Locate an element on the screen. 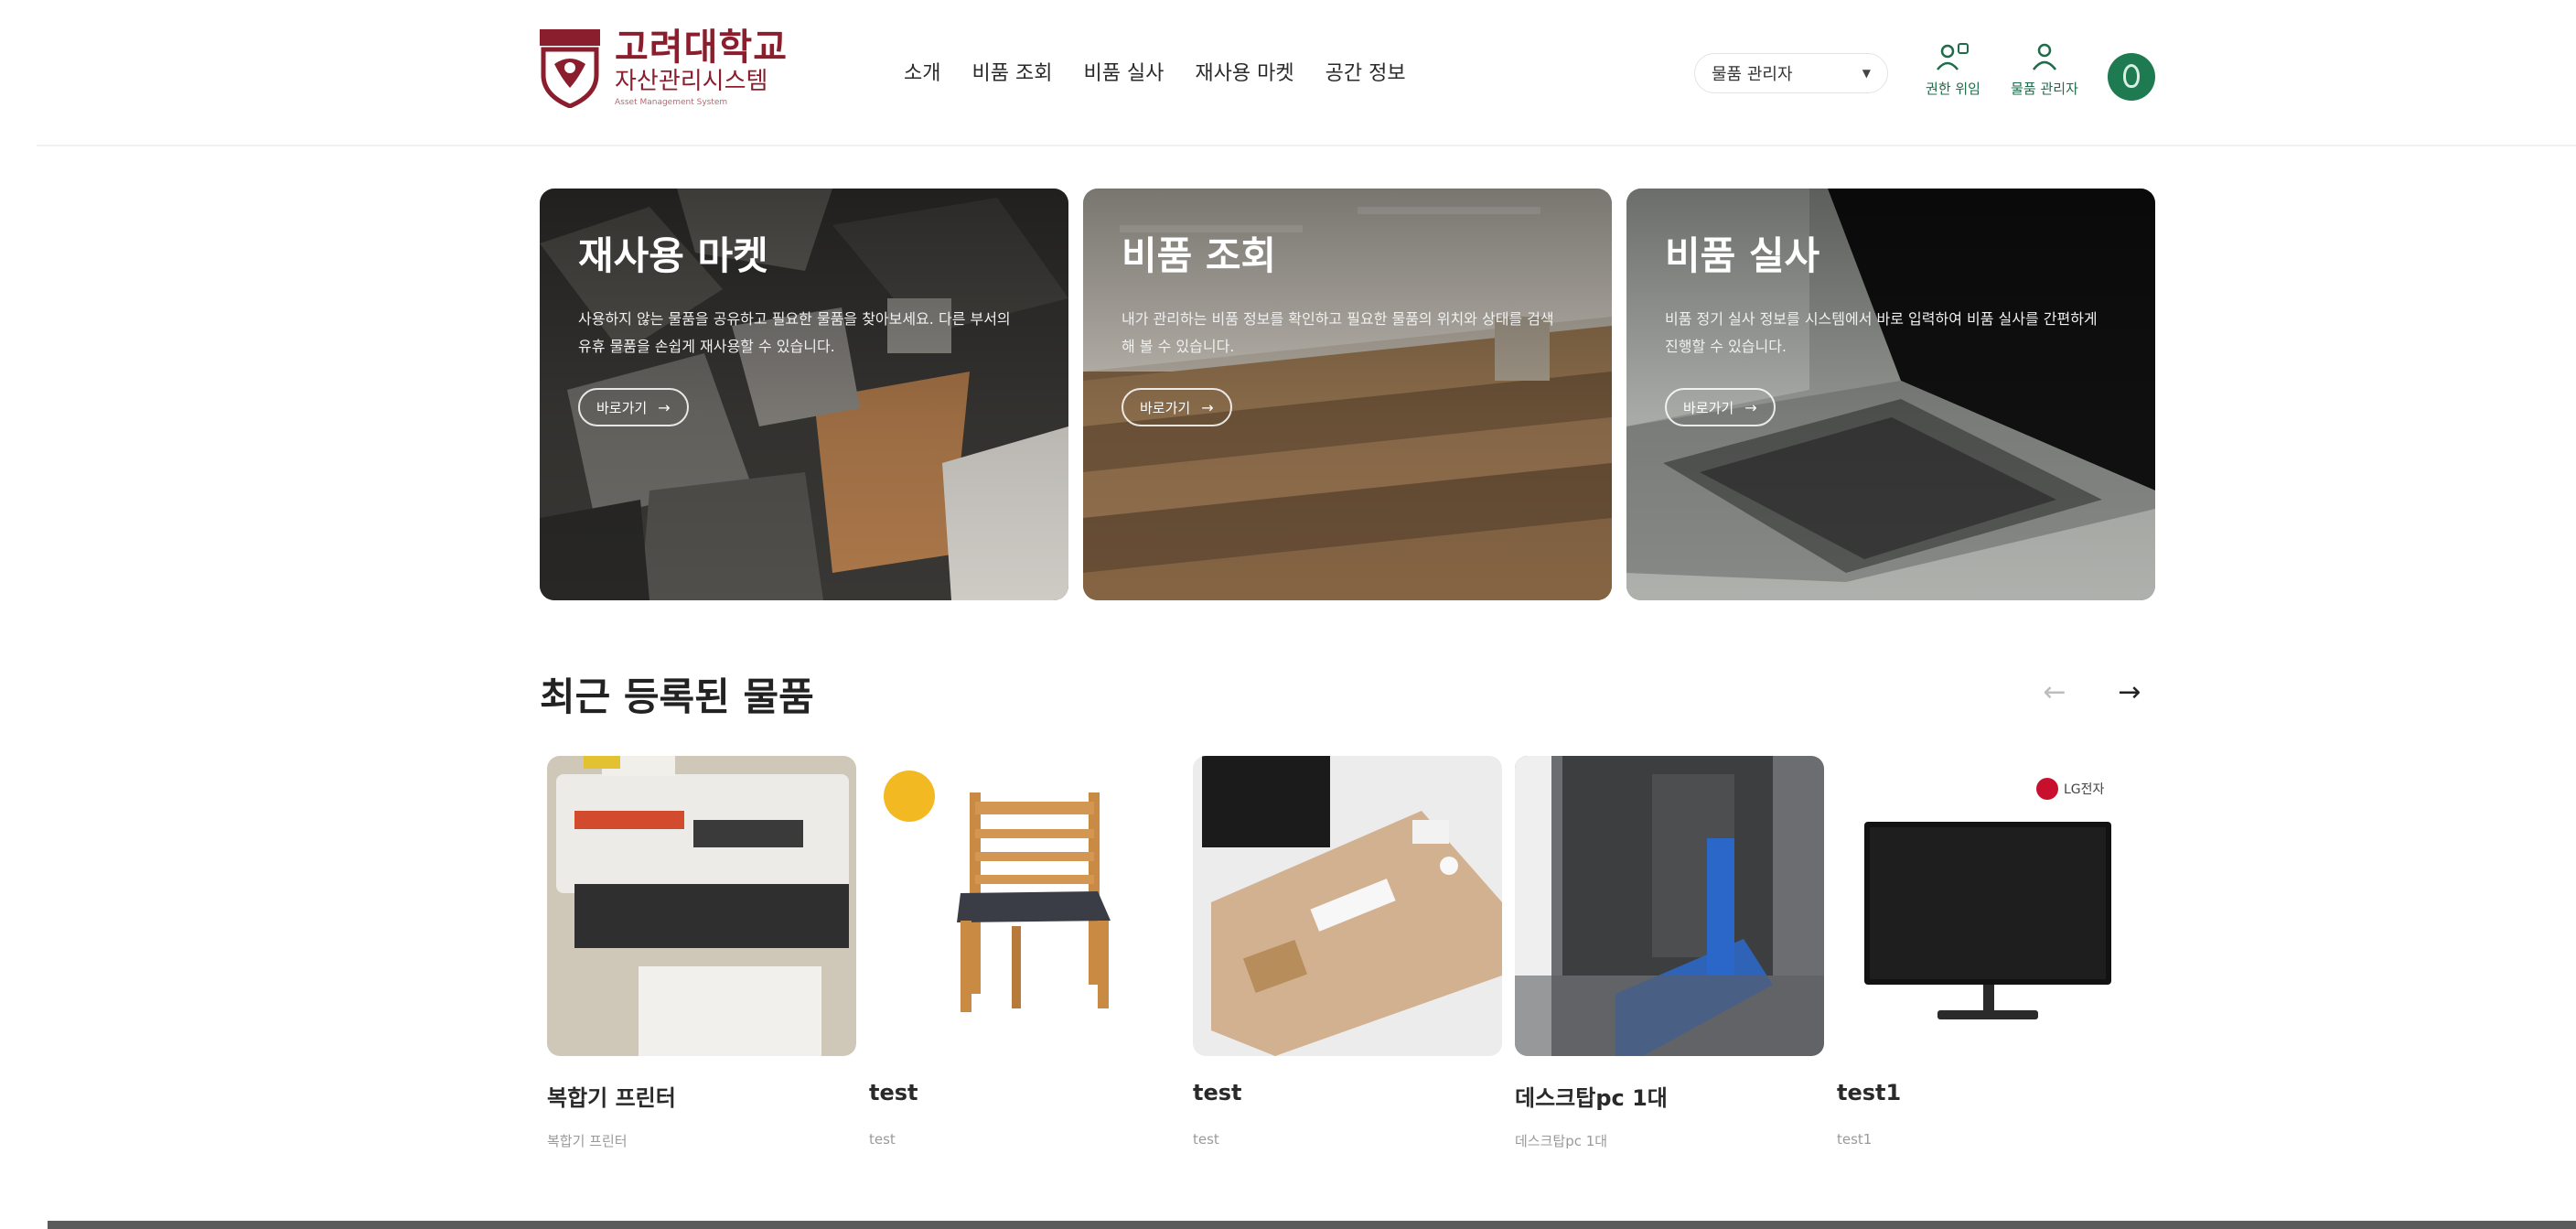  delegate-button: 권한 위임 is located at coordinates (1953, 69).